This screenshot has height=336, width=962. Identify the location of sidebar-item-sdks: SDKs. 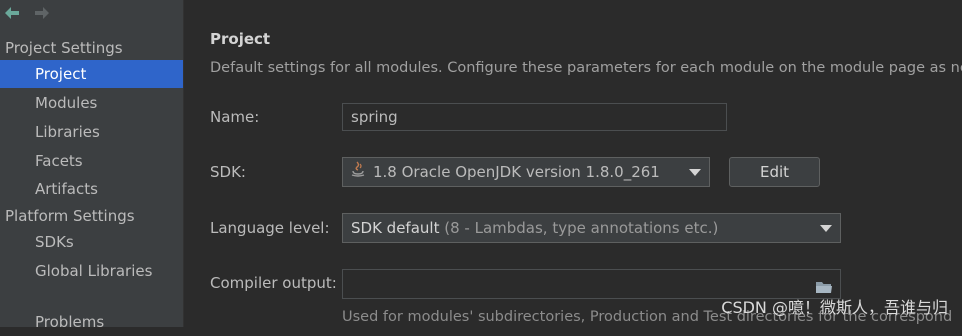
(91, 242).